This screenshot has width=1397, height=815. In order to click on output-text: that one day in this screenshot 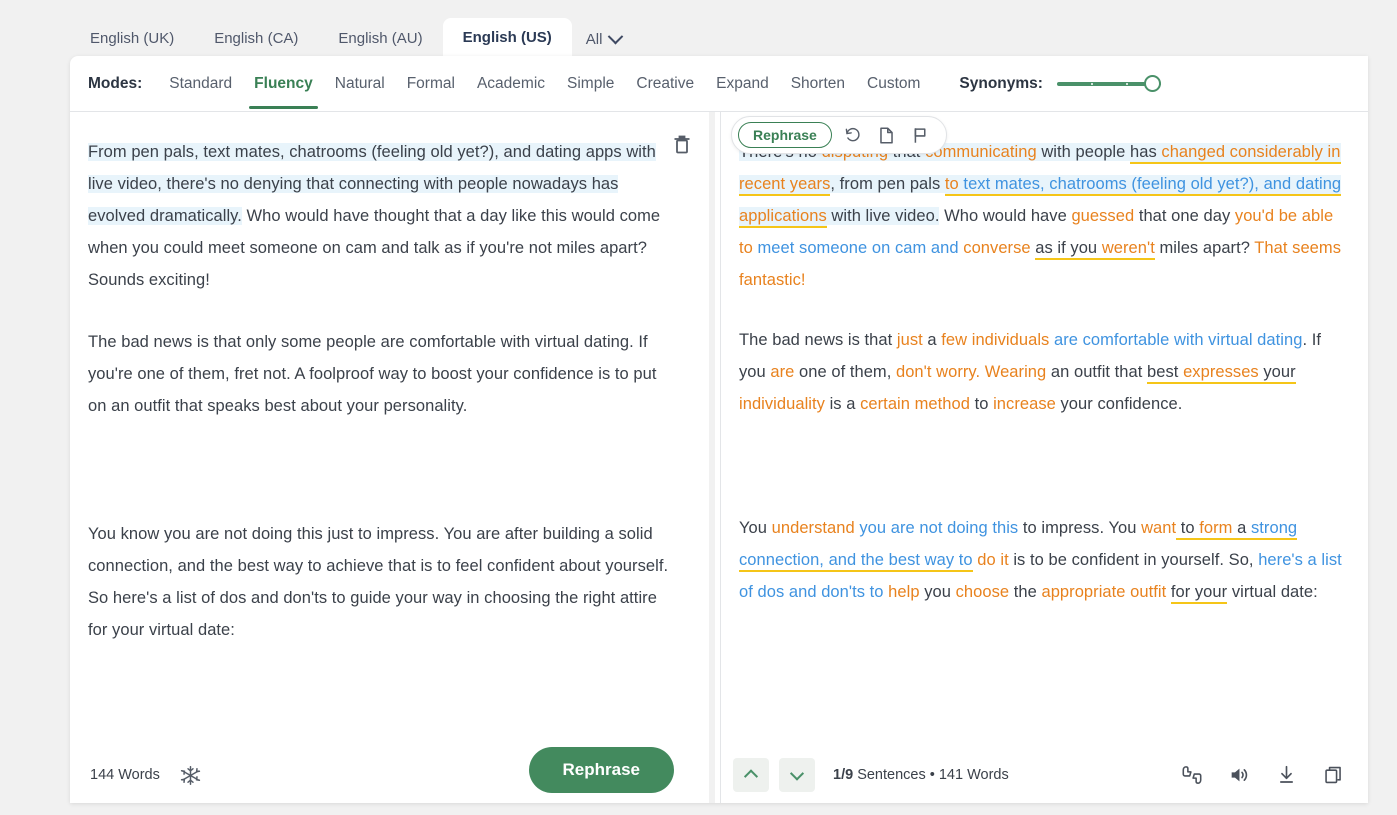, I will do `click(1184, 216)`.